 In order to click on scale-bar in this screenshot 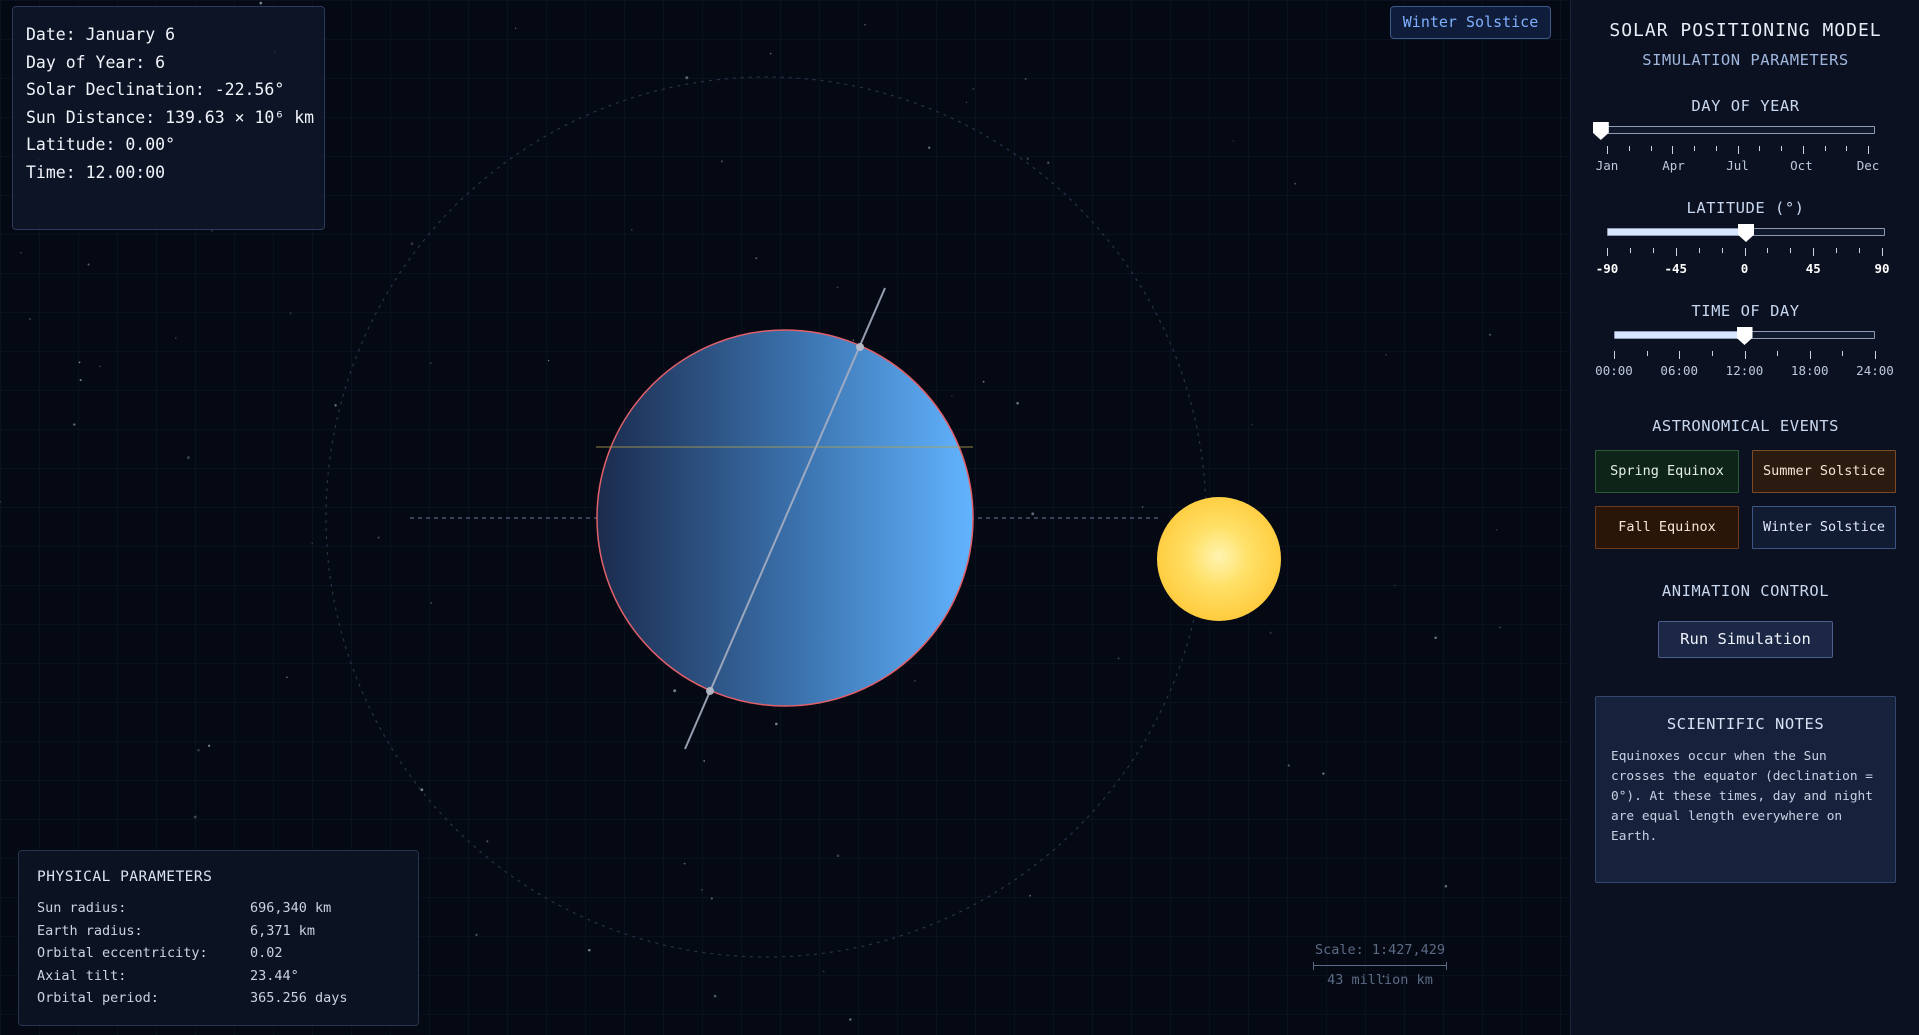, I will do `click(1380, 966)`.